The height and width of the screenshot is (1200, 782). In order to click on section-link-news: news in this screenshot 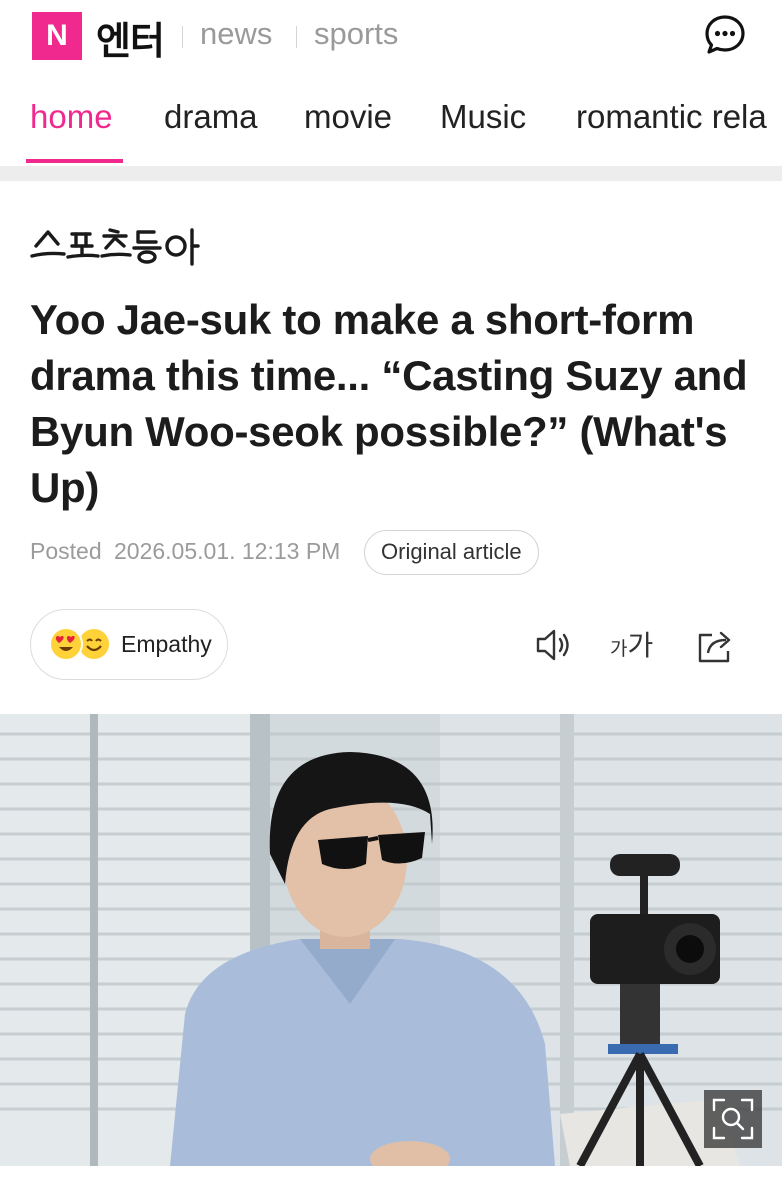, I will do `click(236, 34)`.